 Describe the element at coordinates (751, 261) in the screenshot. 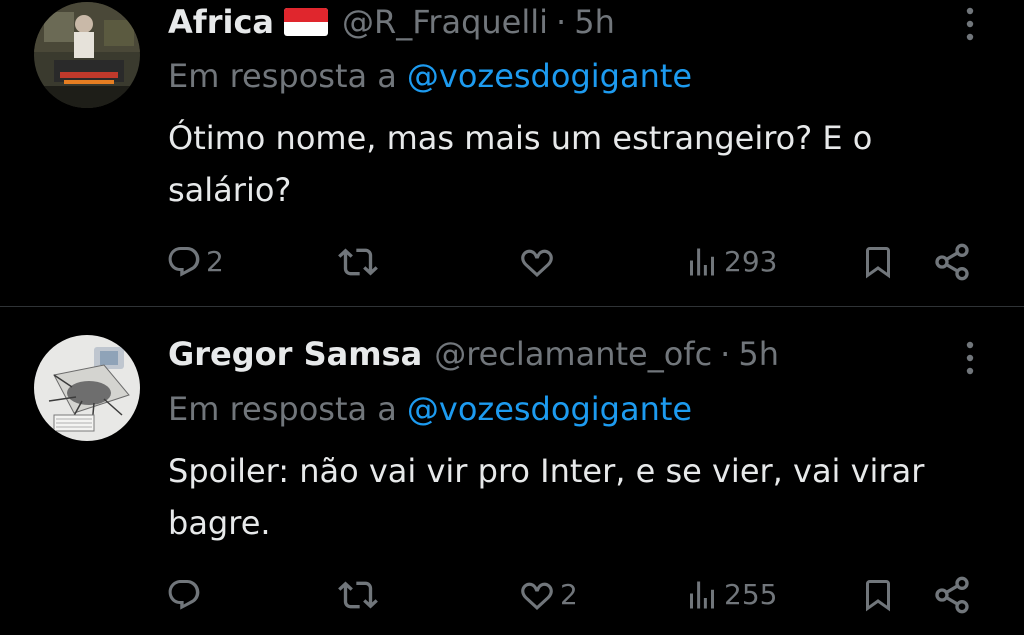

I see `view-count: 293` at that location.